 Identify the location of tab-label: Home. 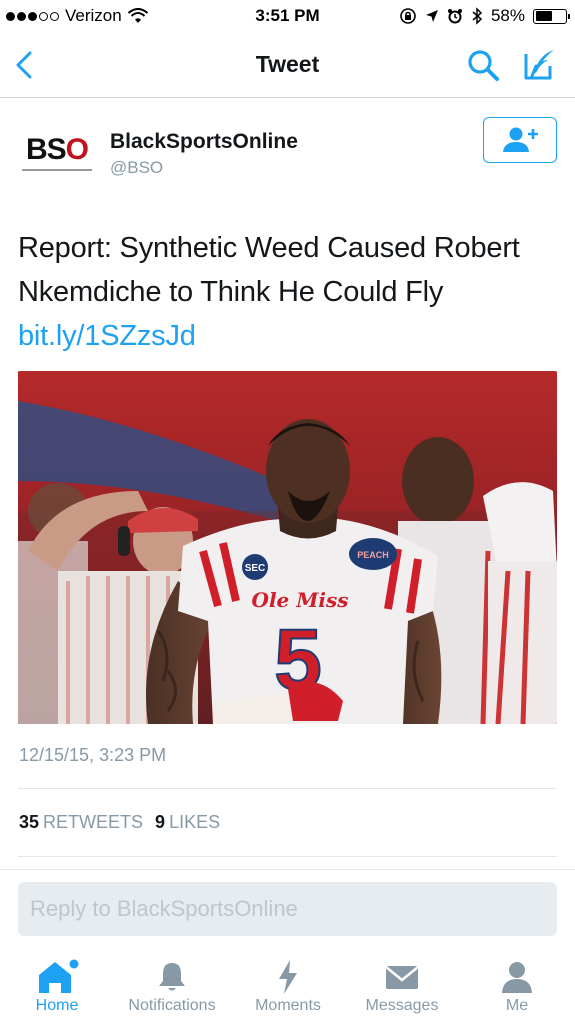
(57, 1005).